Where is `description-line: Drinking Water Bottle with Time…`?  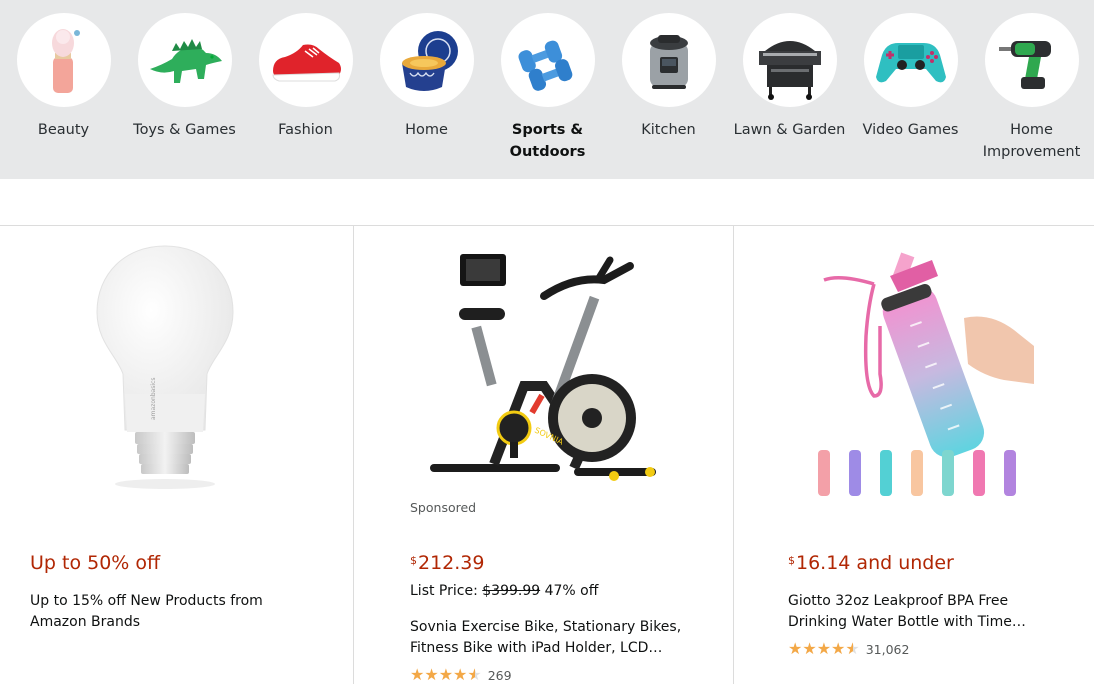
description-line: Drinking Water Bottle with Time… is located at coordinates (907, 622).